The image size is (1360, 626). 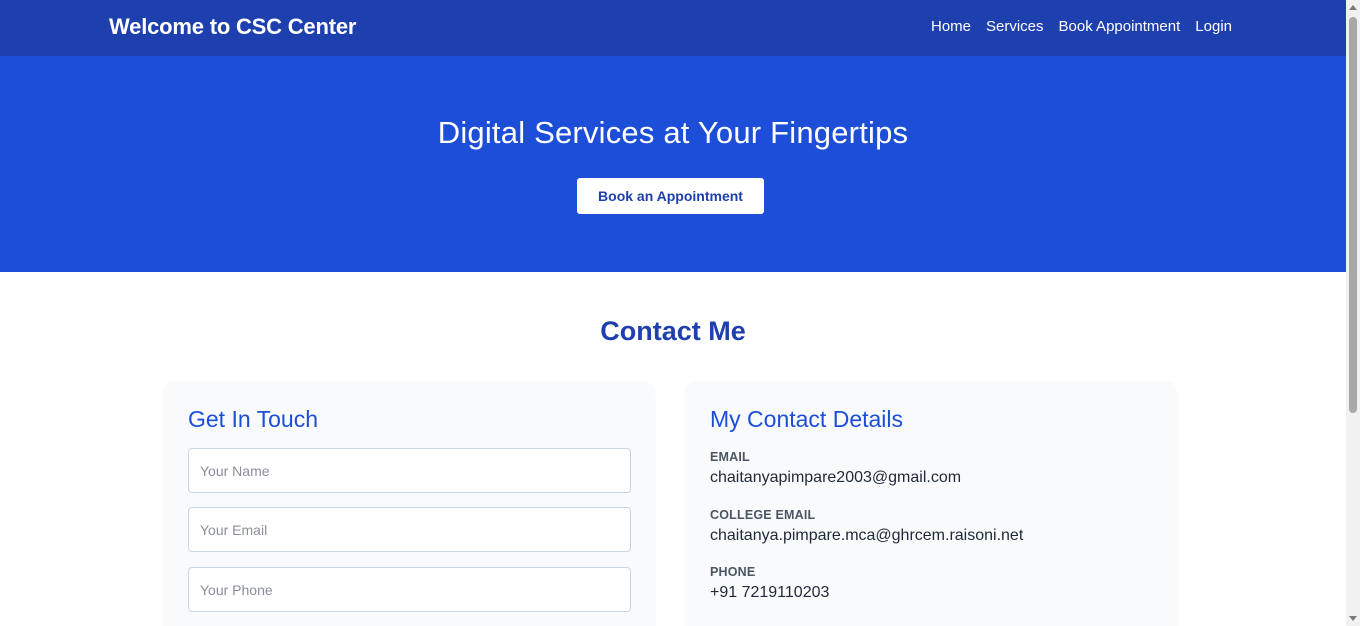 I want to click on phone-input, so click(x=409, y=589).